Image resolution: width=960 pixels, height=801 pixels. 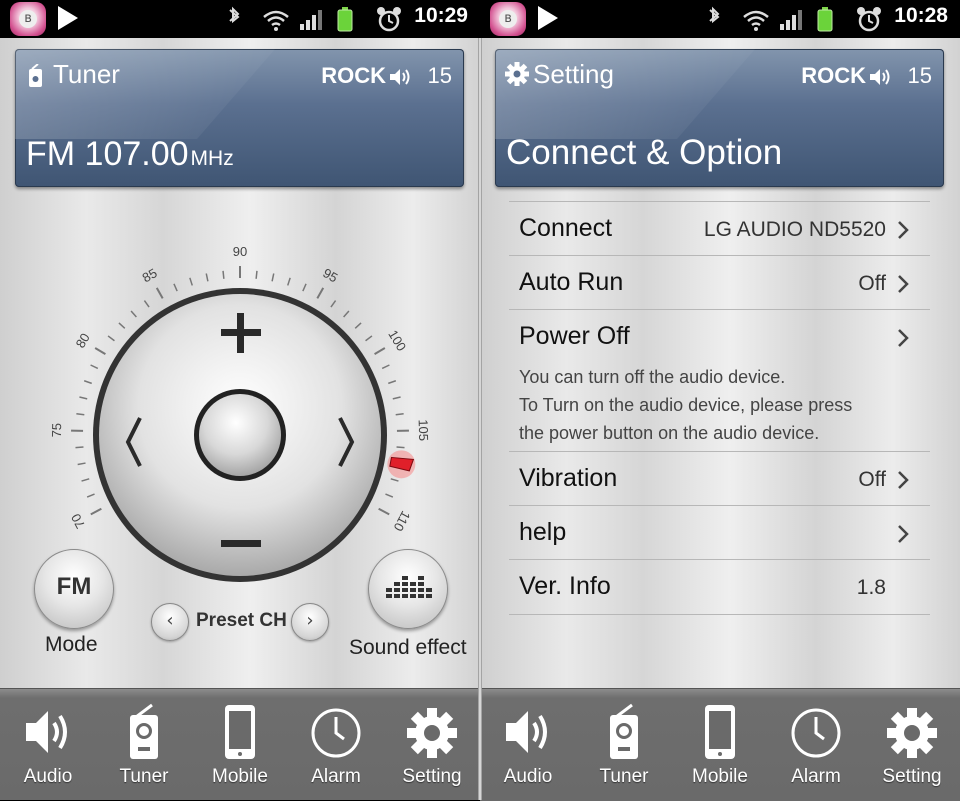 What do you see at coordinates (150, 275) in the screenshot?
I see `dial-tick-label: 85` at bounding box center [150, 275].